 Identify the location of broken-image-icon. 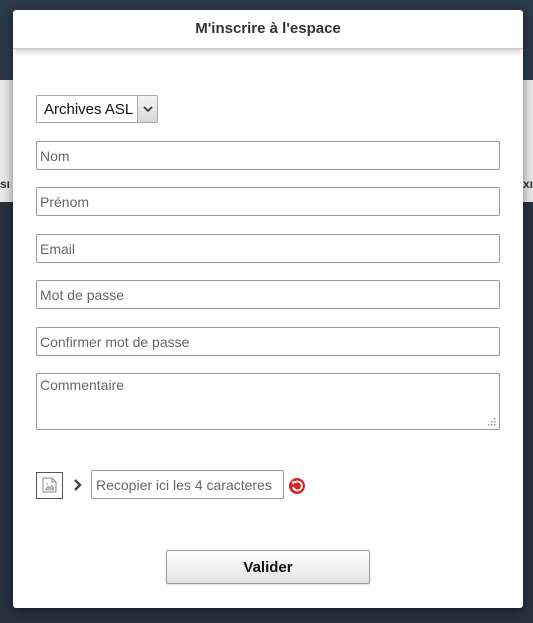
(49, 485).